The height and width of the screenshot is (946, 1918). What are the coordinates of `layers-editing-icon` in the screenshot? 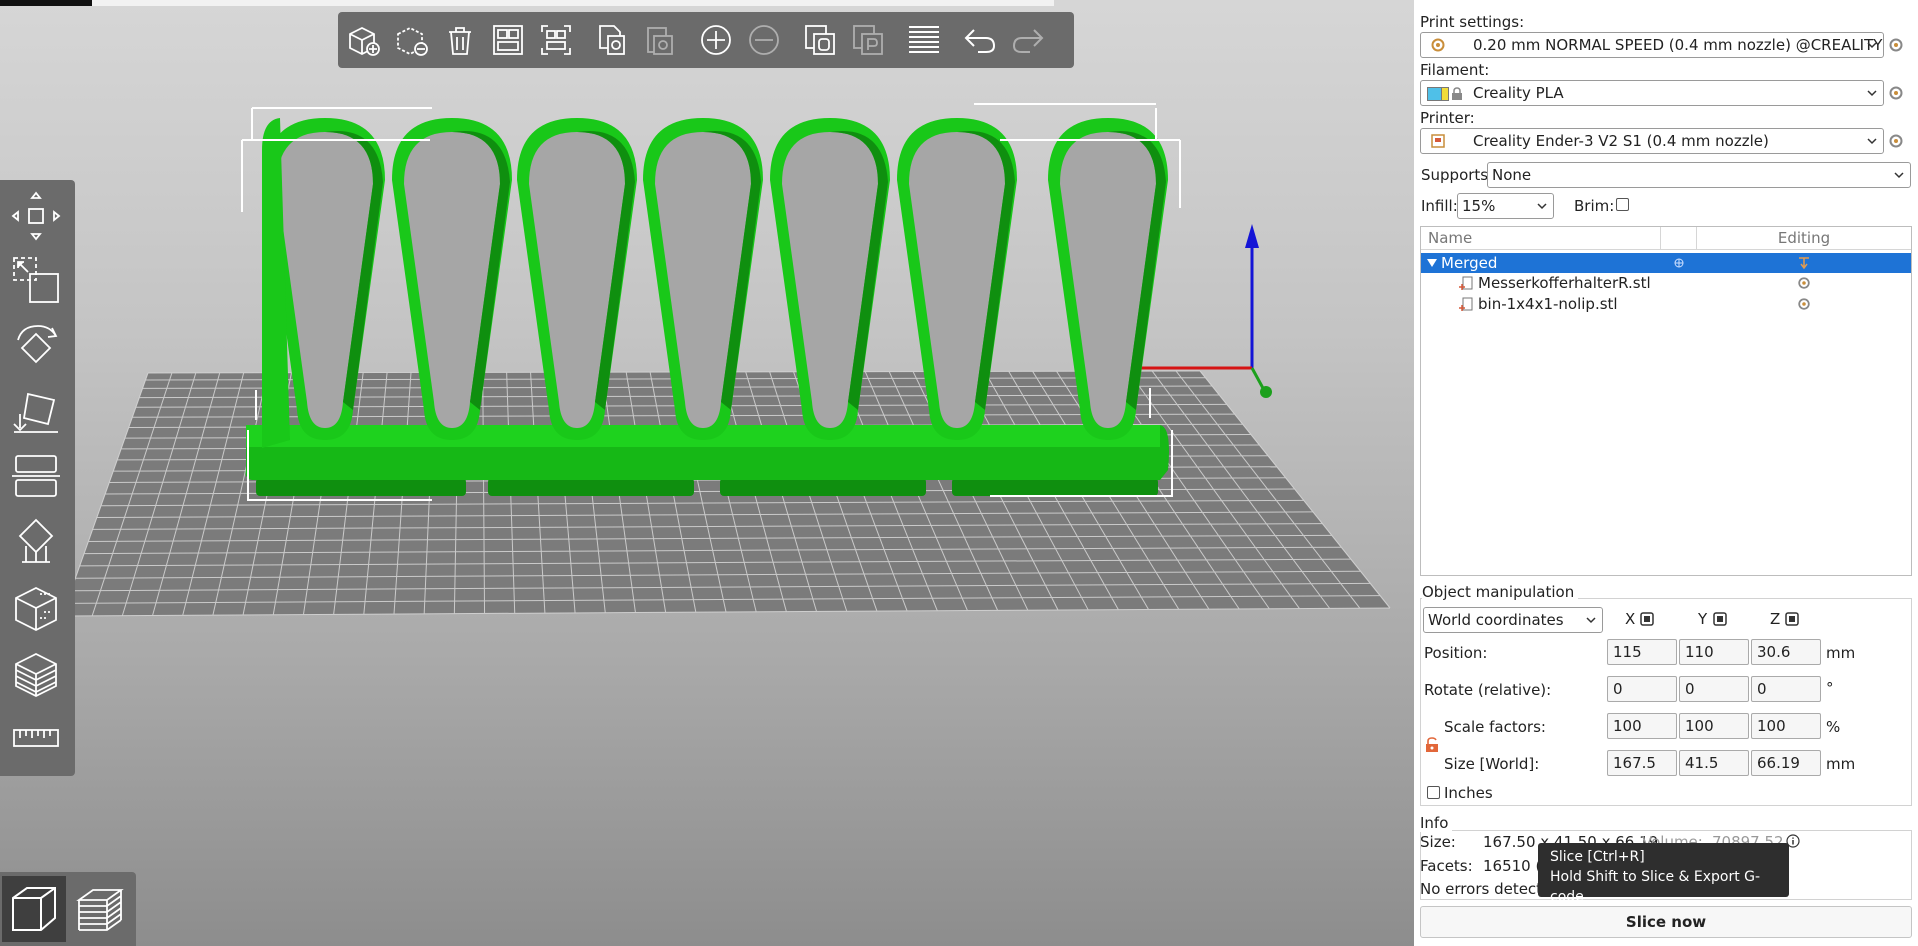 It's located at (924, 40).